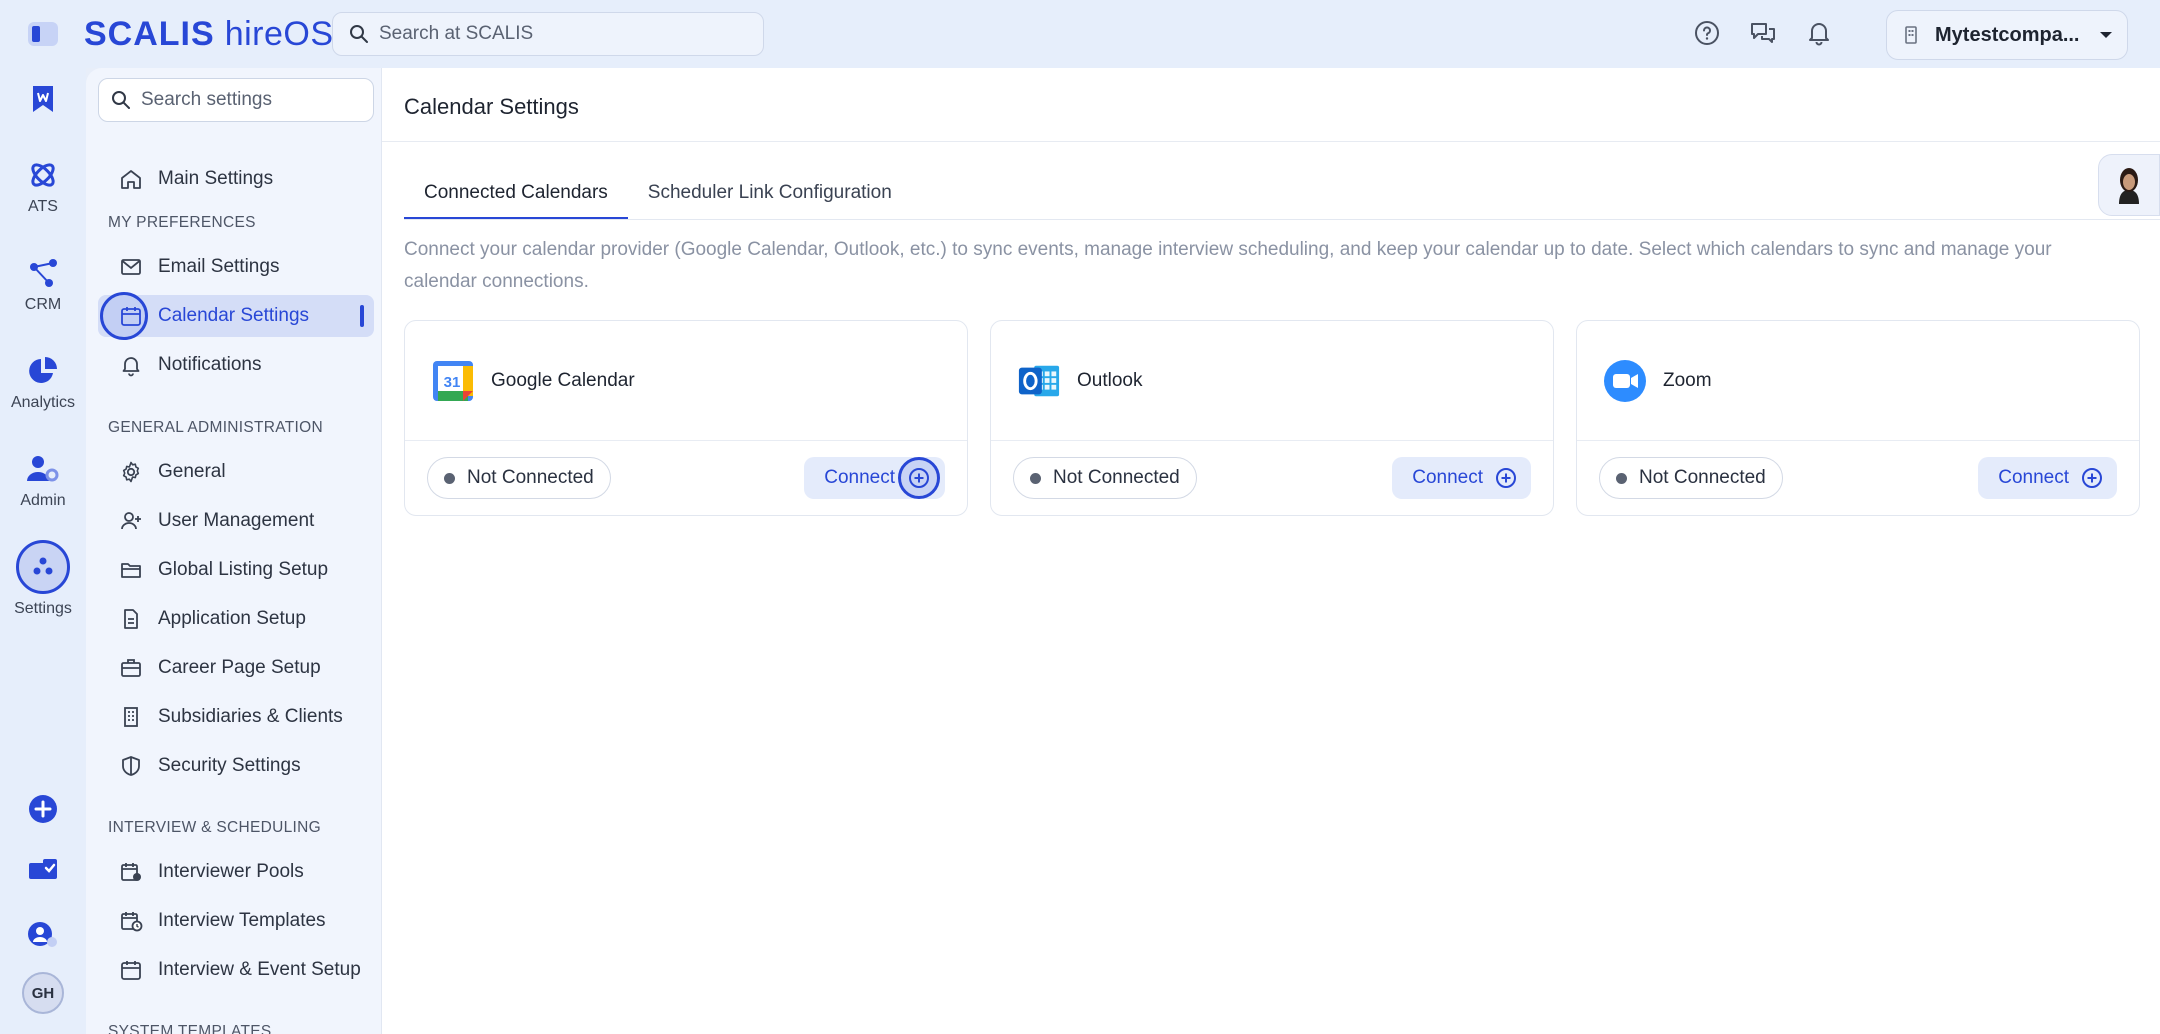  Describe the element at coordinates (182, 222) in the screenshot. I see `section-my-preferences: MY PREFERENCES` at that location.